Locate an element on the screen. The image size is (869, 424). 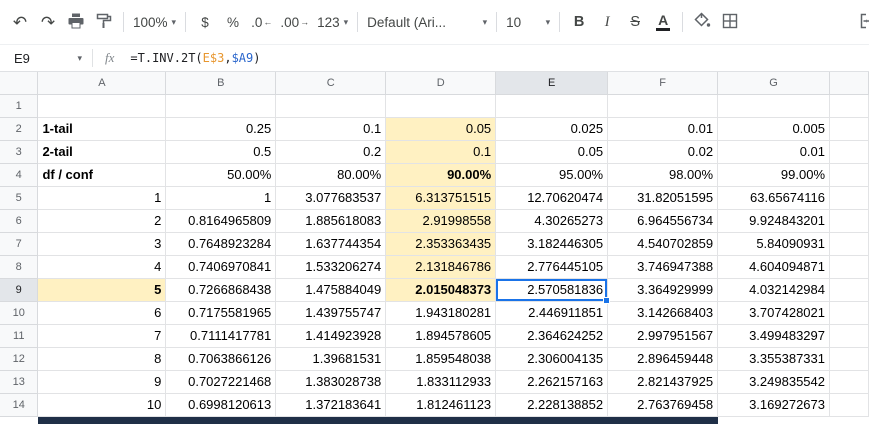
cell-A8: 4 is located at coordinates (102, 267).